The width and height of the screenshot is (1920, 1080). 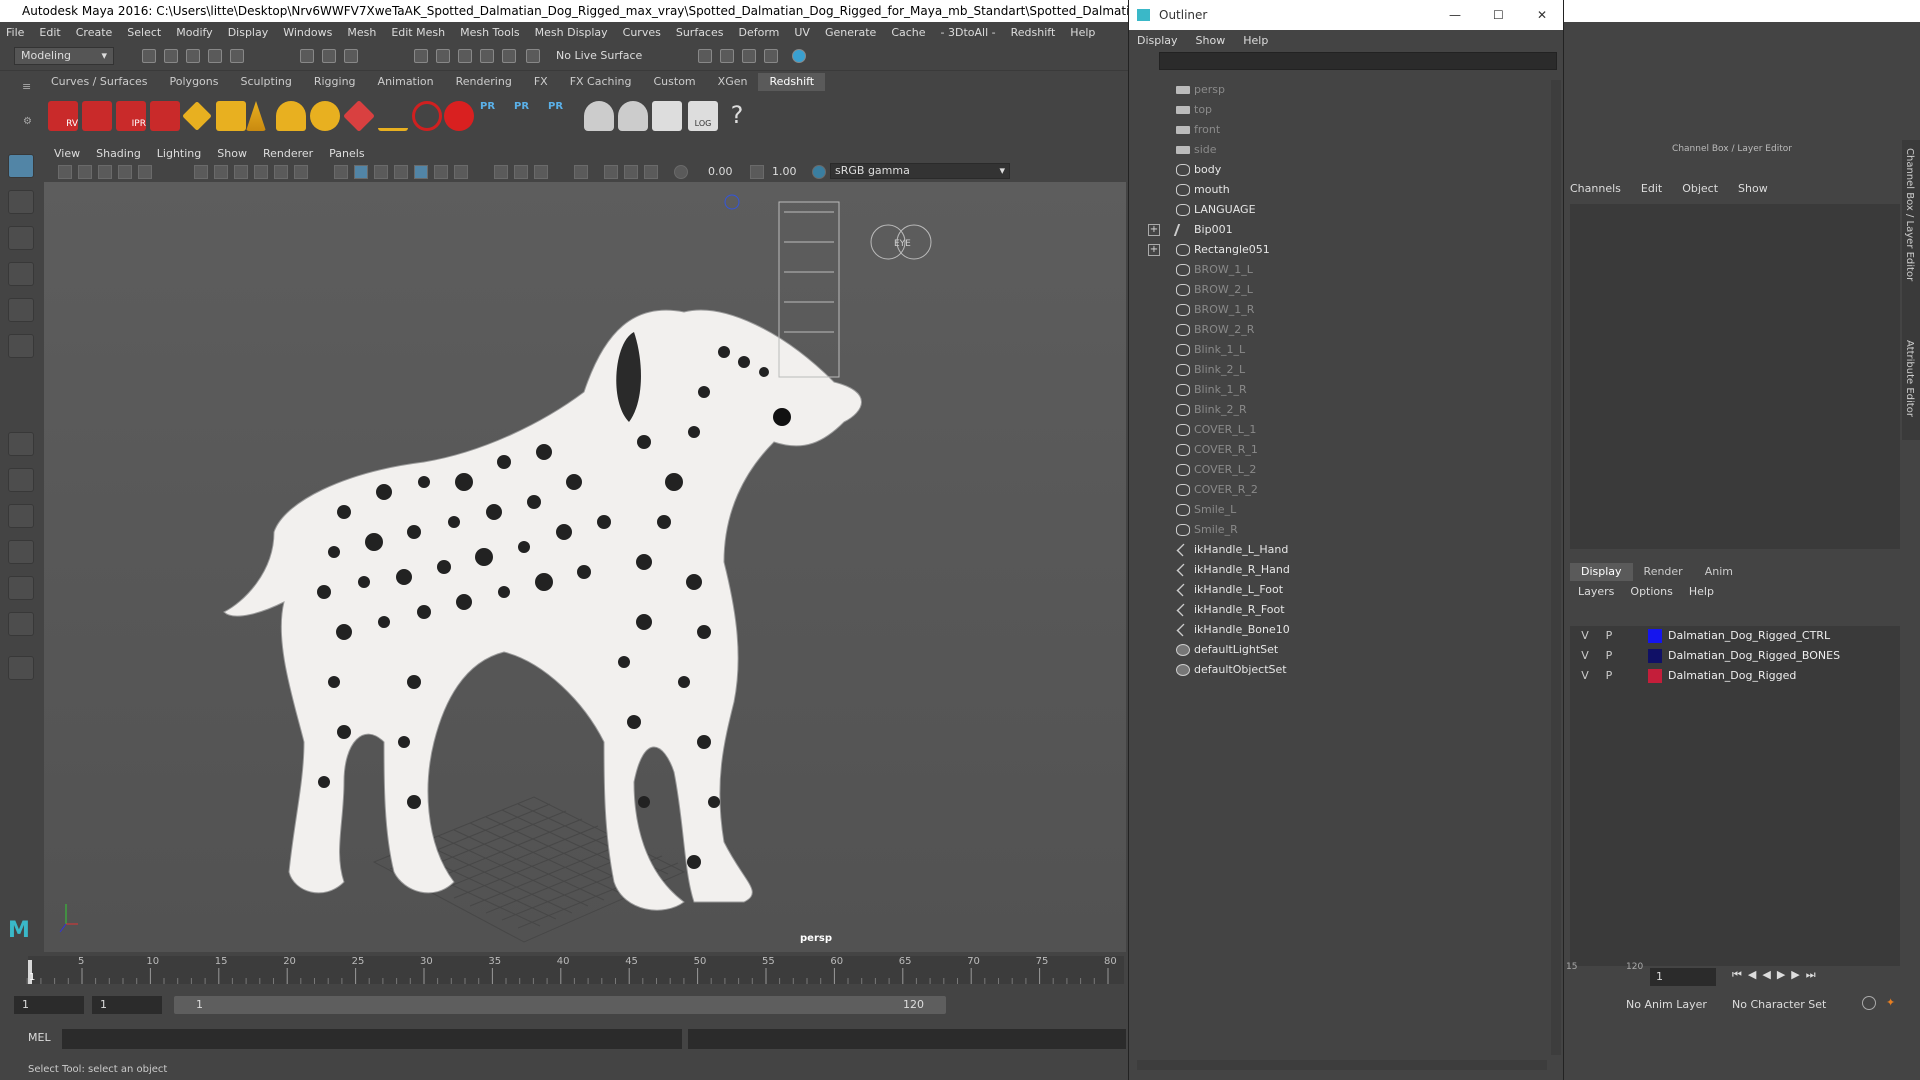 I want to click on exposure-value: 0.00, so click(x=720, y=171).